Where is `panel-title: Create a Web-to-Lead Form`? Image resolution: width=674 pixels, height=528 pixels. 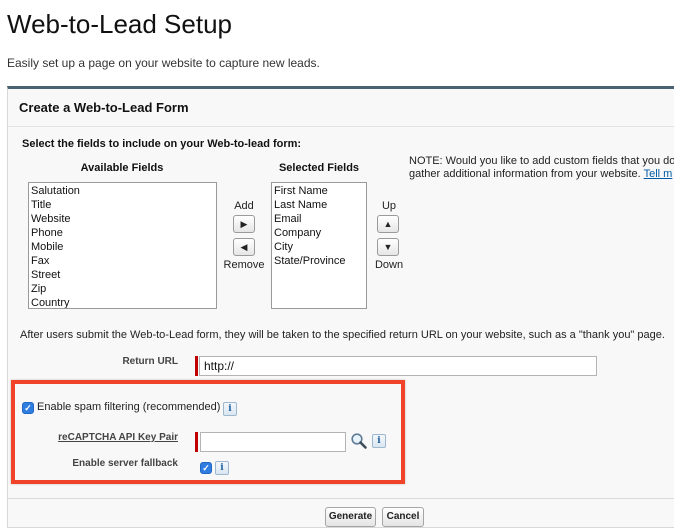 panel-title: Create a Web-to-Lead Form is located at coordinates (104, 107).